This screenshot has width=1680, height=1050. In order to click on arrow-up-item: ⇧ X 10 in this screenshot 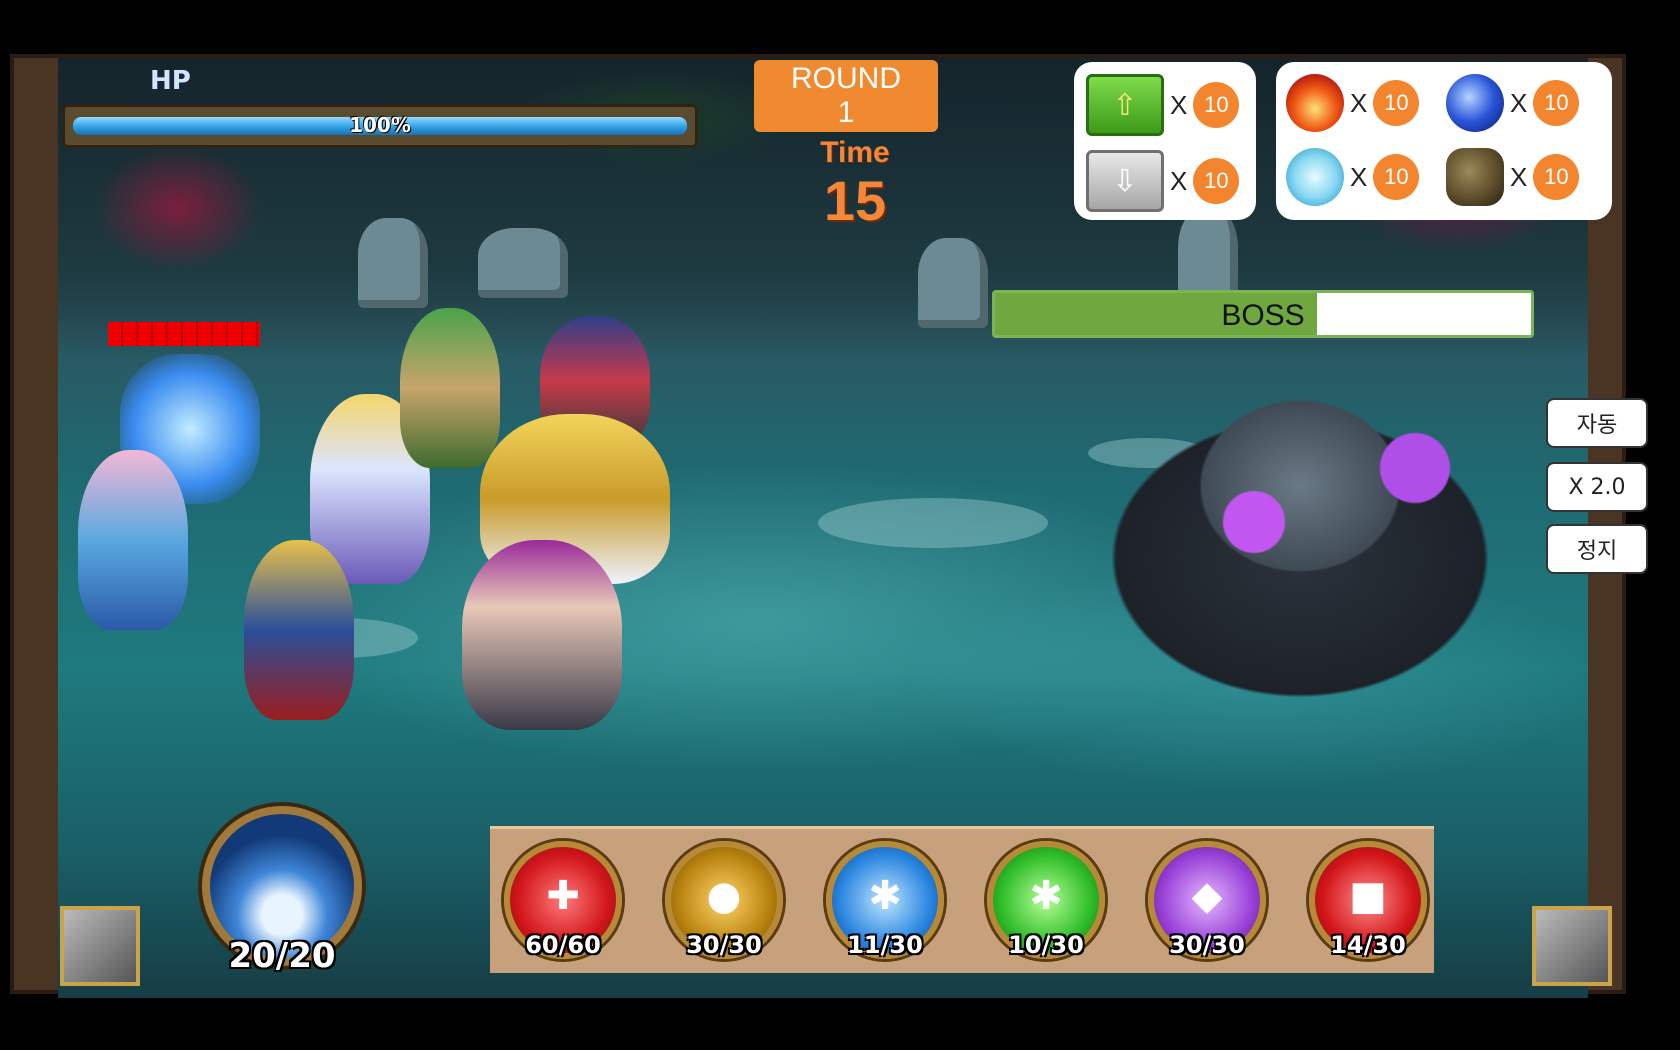, I will do `click(1163, 105)`.